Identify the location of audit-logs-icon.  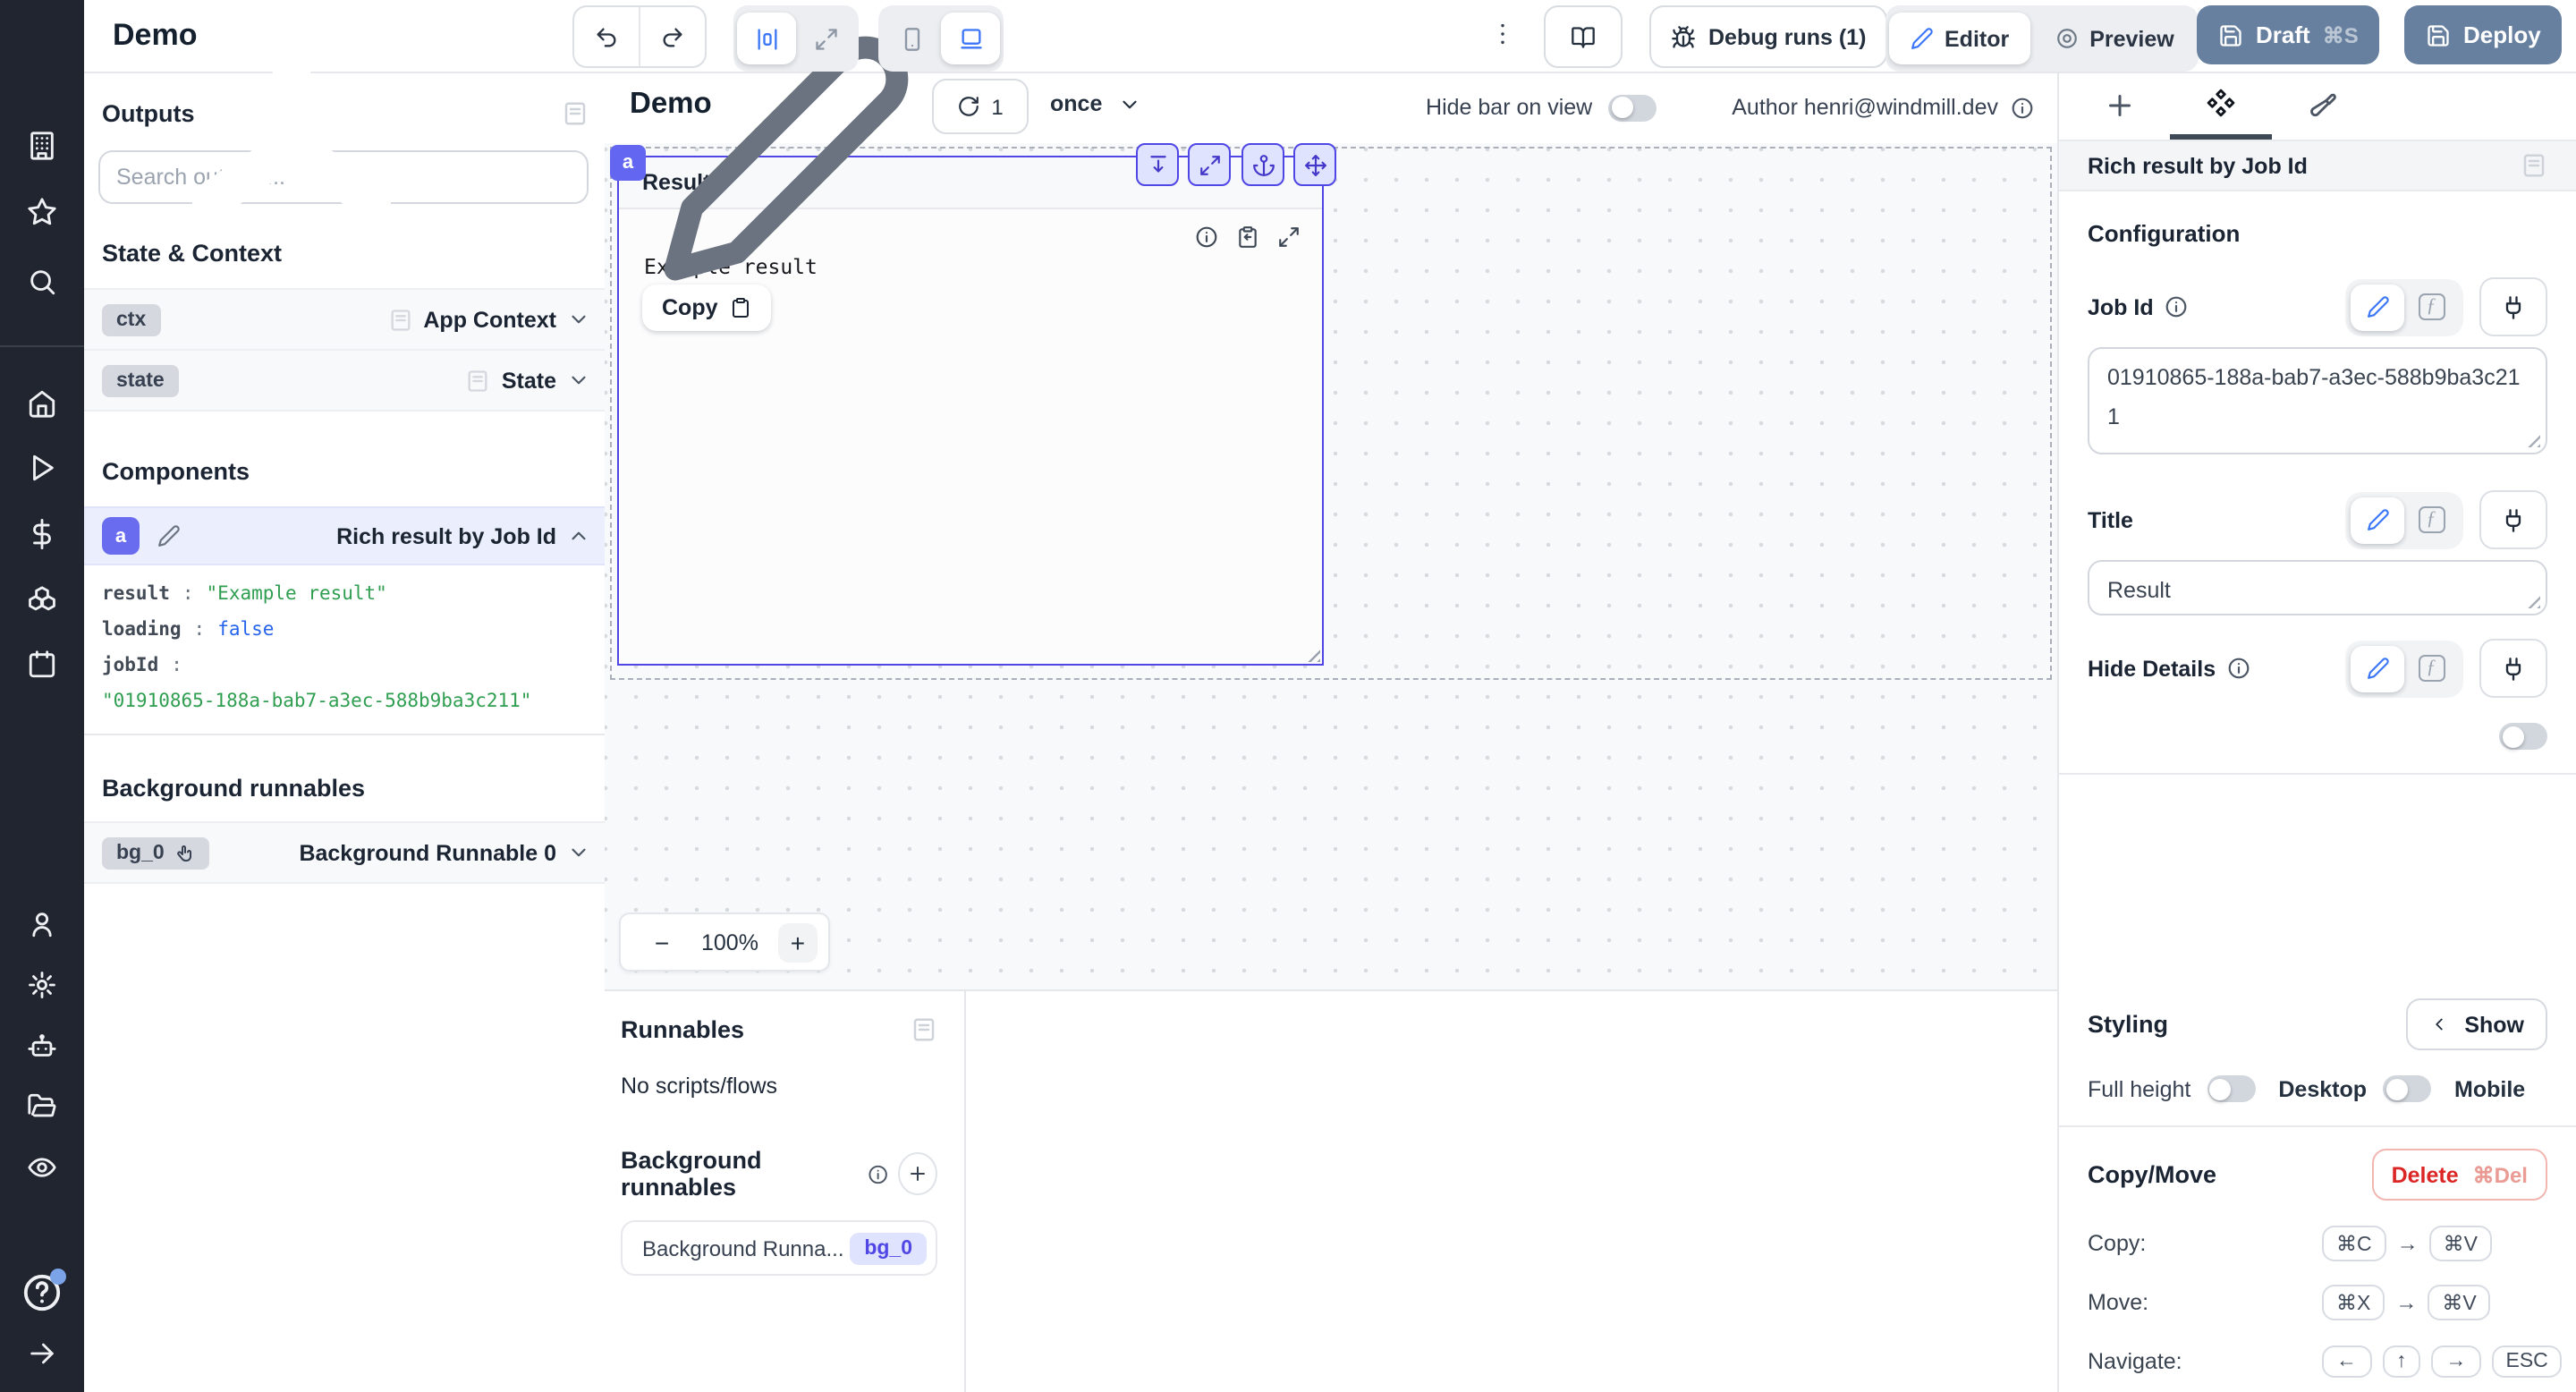
(42, 1167).